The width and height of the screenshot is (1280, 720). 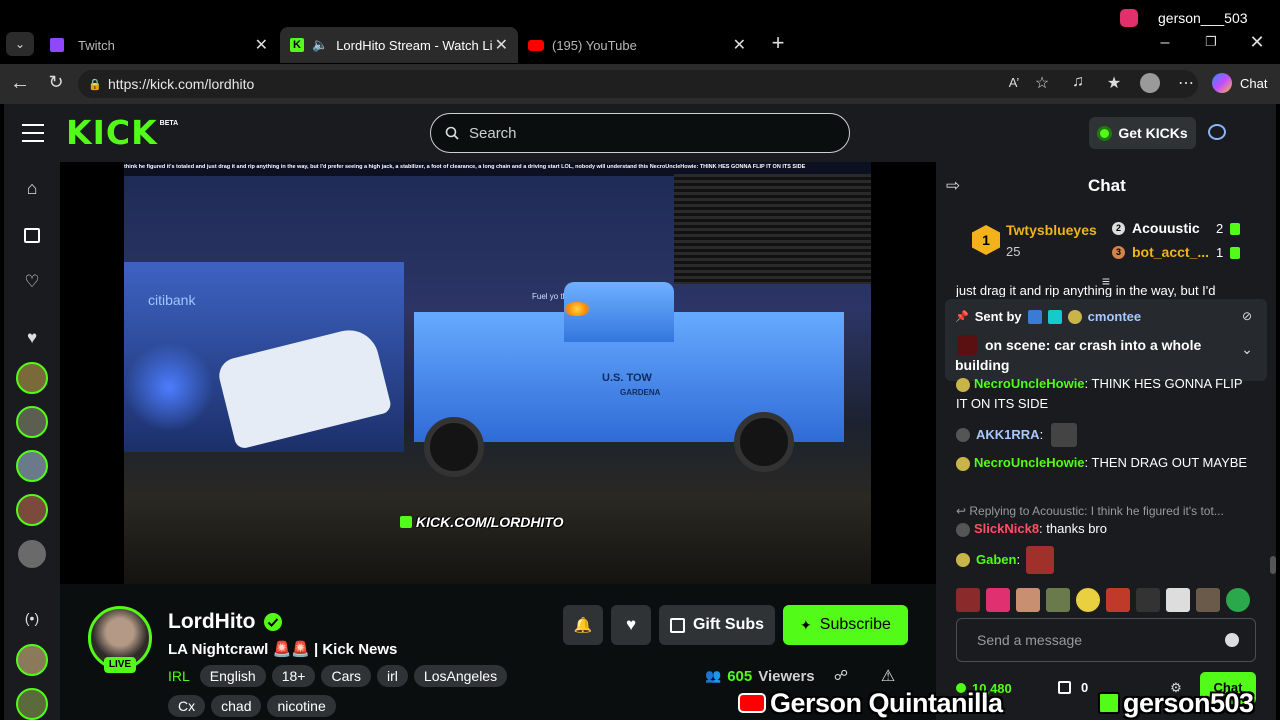 What do you see at coordinates (169, 123) in the screenshot?
I see `kick-beta-badge: BETA` at bounding box center [169, 123].